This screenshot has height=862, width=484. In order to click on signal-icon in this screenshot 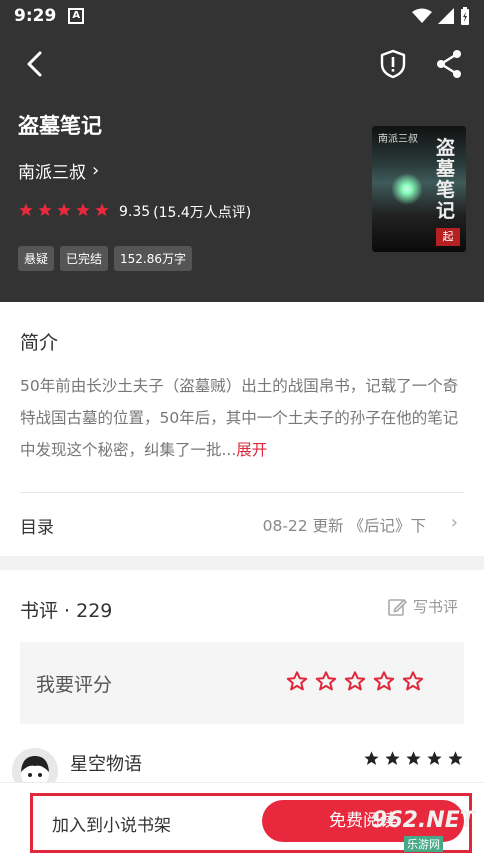, I will do `click(446, 16)`.